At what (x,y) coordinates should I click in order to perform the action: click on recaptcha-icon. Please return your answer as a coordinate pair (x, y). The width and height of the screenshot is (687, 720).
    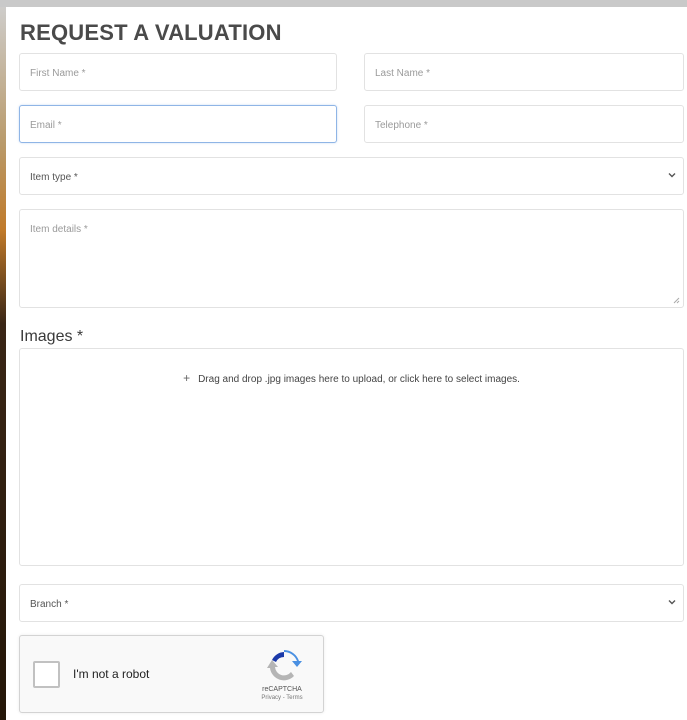
    Looking at the image, I should click on (284, 665).